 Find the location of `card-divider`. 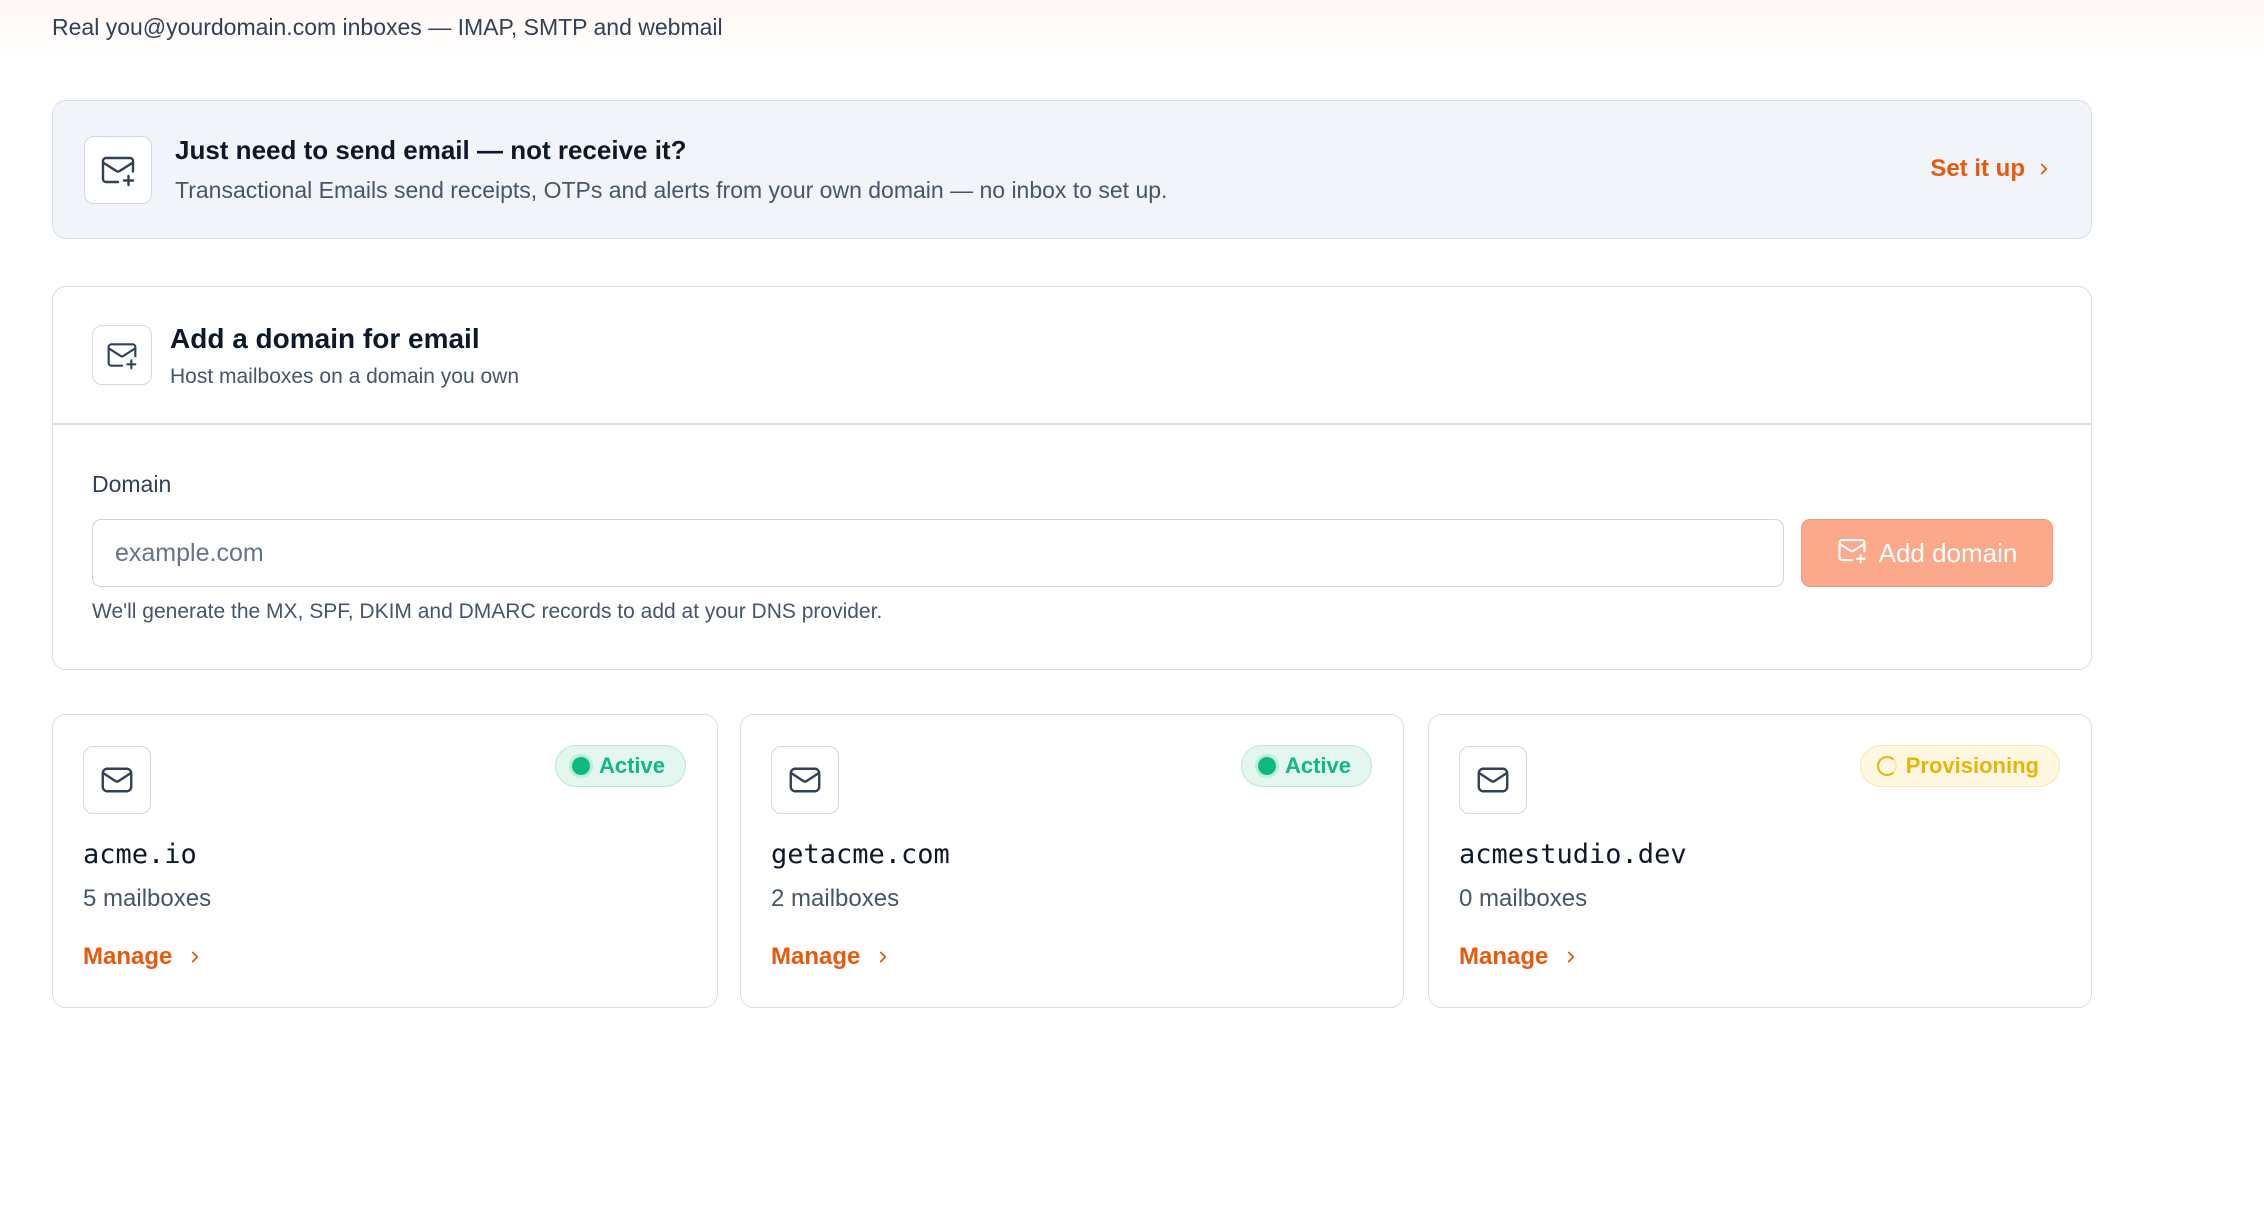

card-divider is located at coordinates (1072, 424).